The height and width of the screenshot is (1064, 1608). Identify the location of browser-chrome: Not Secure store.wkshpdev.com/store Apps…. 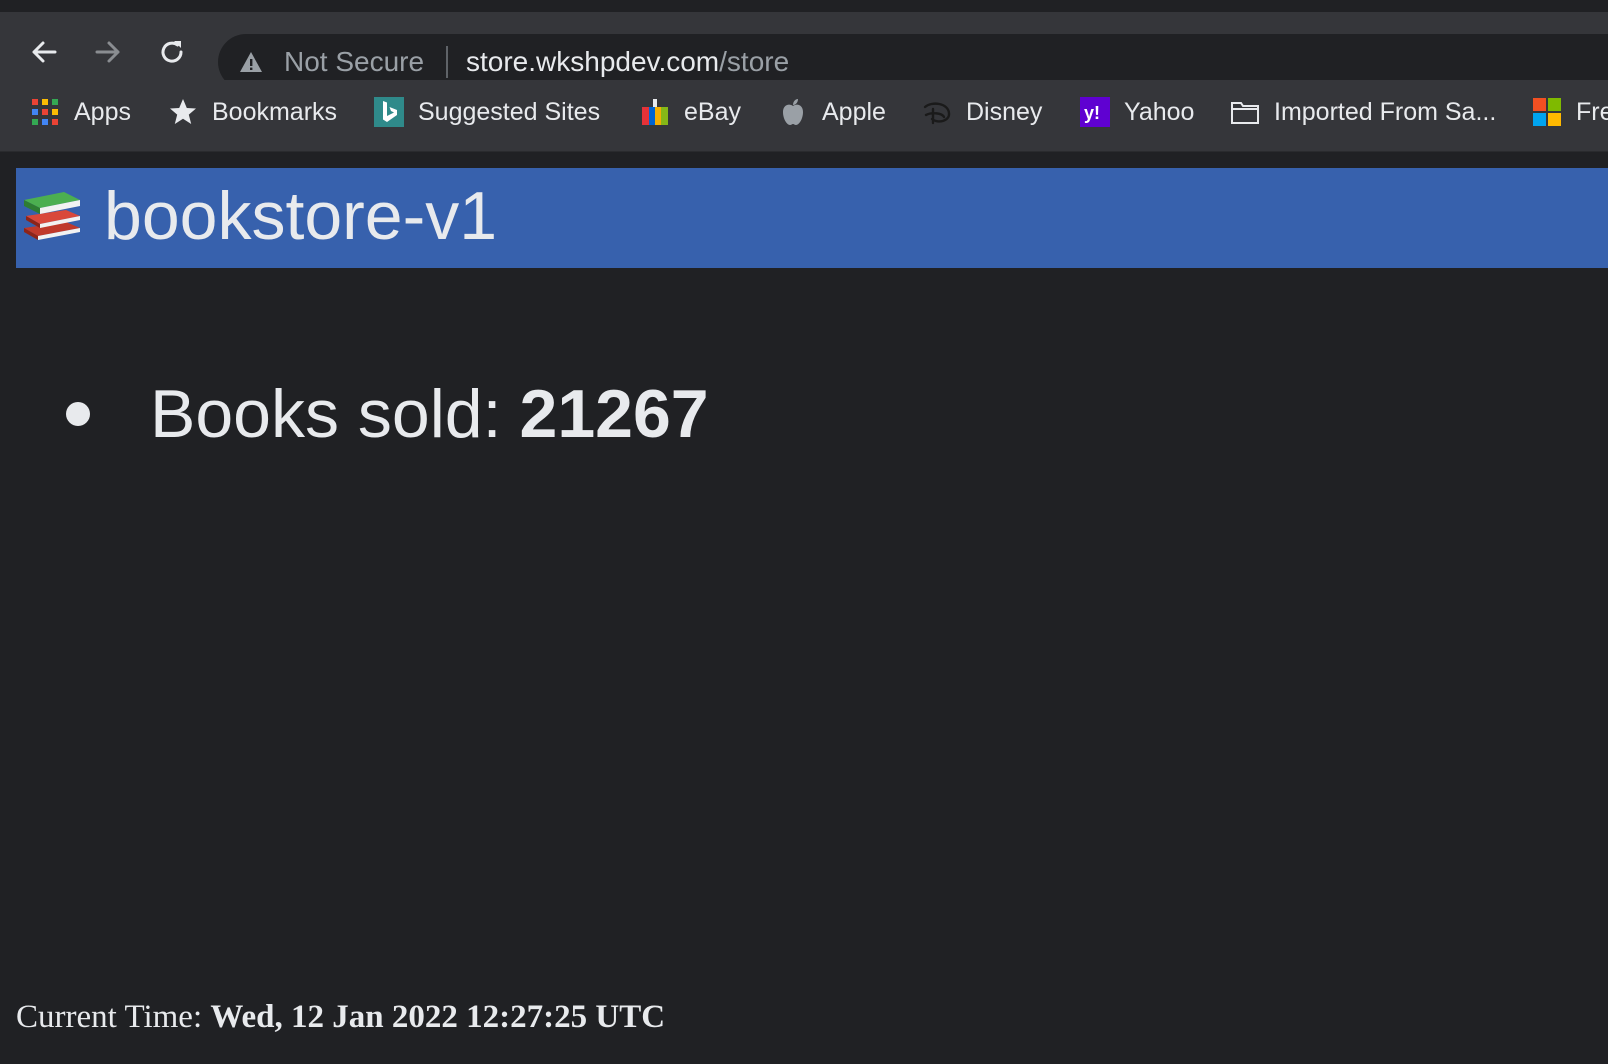
(804, 76).